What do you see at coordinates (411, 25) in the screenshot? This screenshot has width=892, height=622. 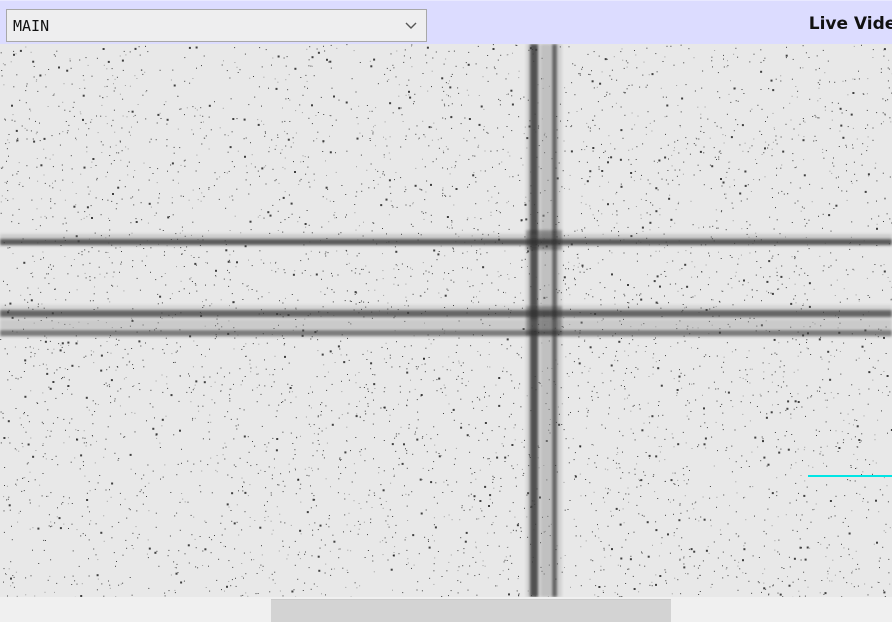 I see `chevron-down-icon` at bounding box center [411, 25].